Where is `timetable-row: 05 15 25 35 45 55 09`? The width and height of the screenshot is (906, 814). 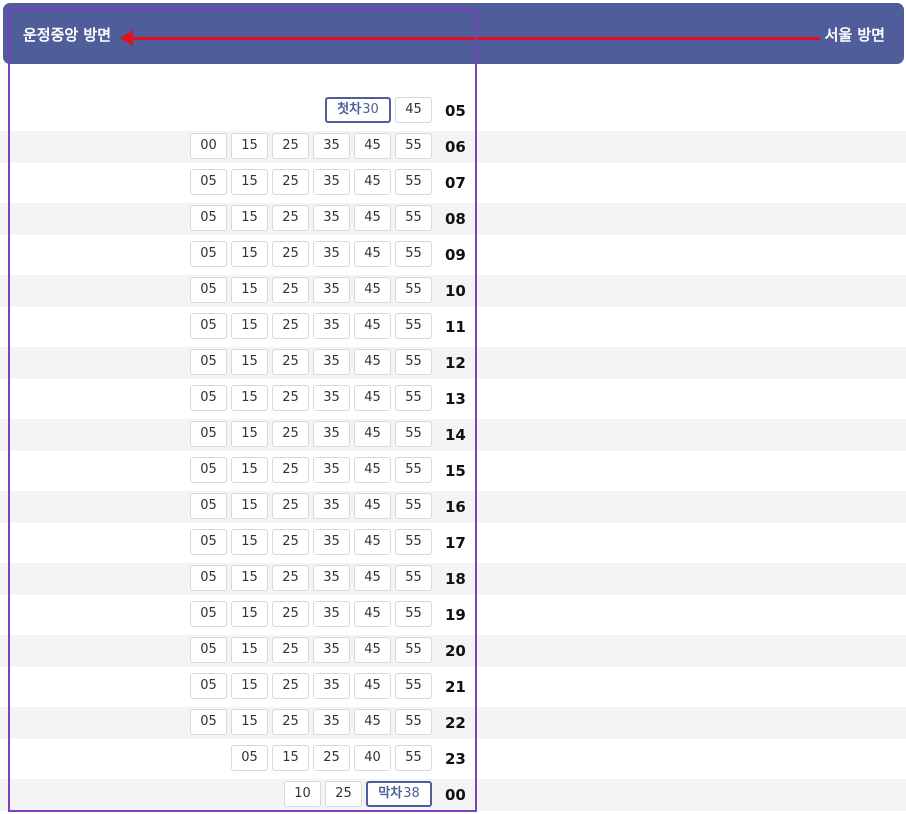
timetable-row: 05 15 25 35 45 55 09 is located at coordinates (453, 255).